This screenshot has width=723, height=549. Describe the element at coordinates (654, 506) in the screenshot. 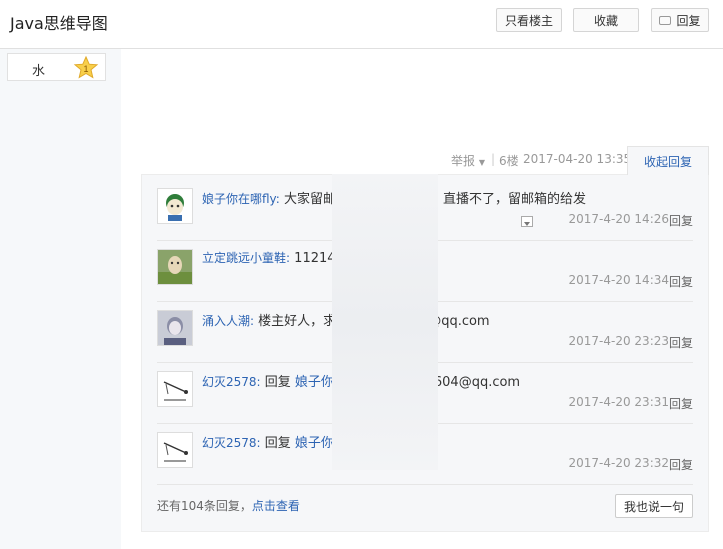

I see `comment-button: 我也说一句` at that location.